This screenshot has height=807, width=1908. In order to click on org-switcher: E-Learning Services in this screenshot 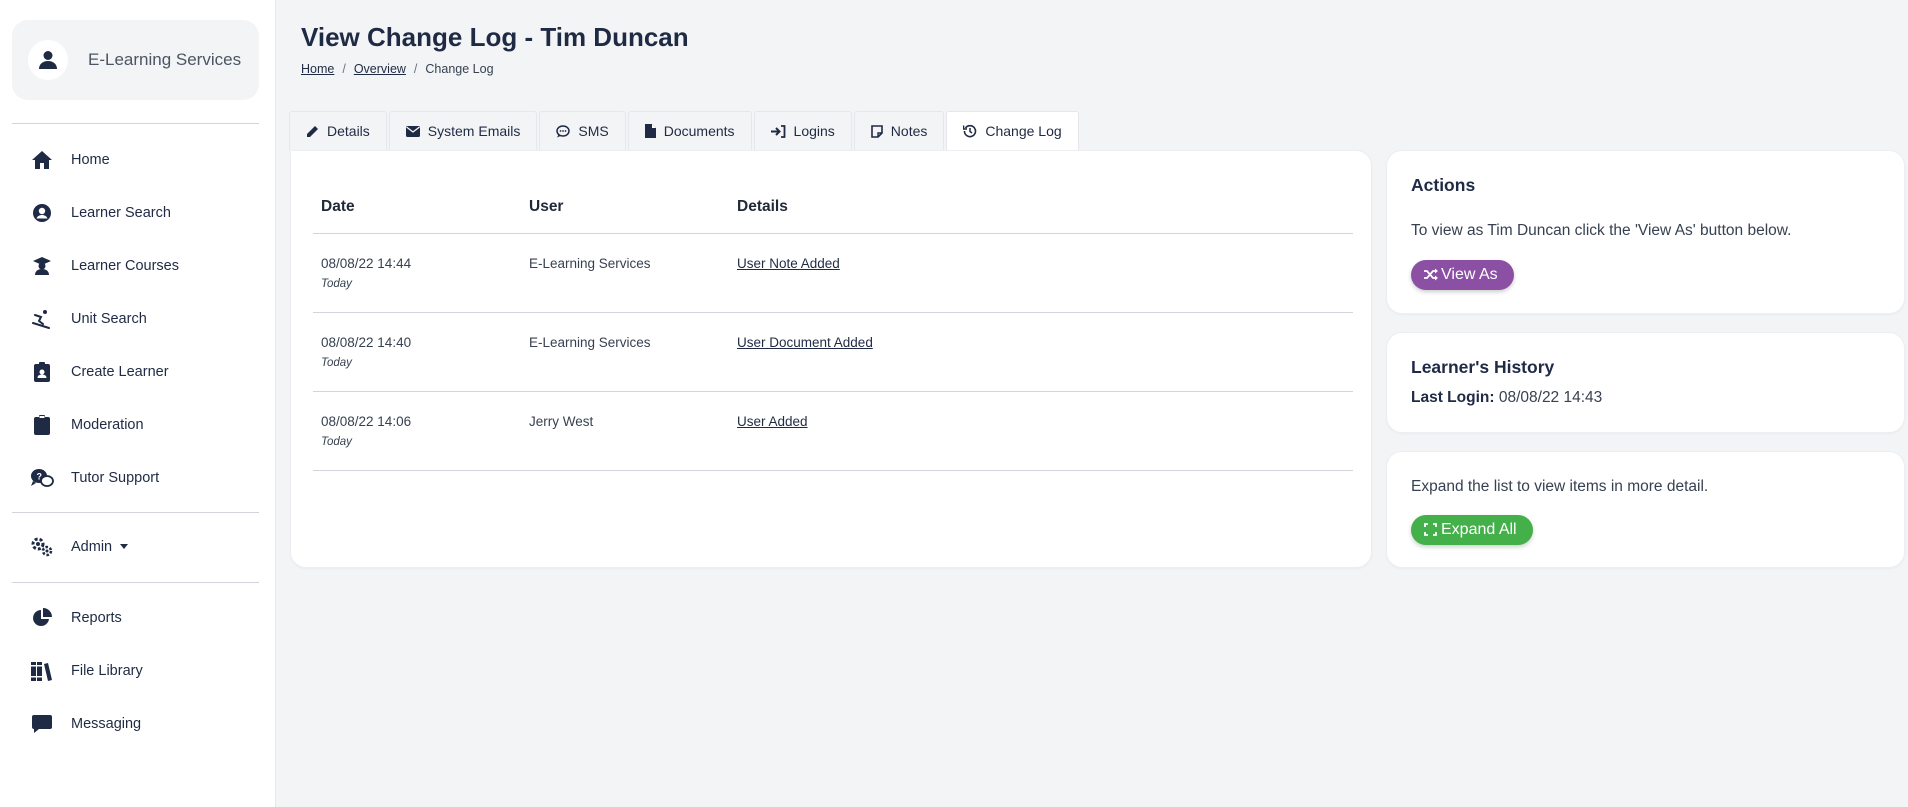, I will do `click(135, 60)`.